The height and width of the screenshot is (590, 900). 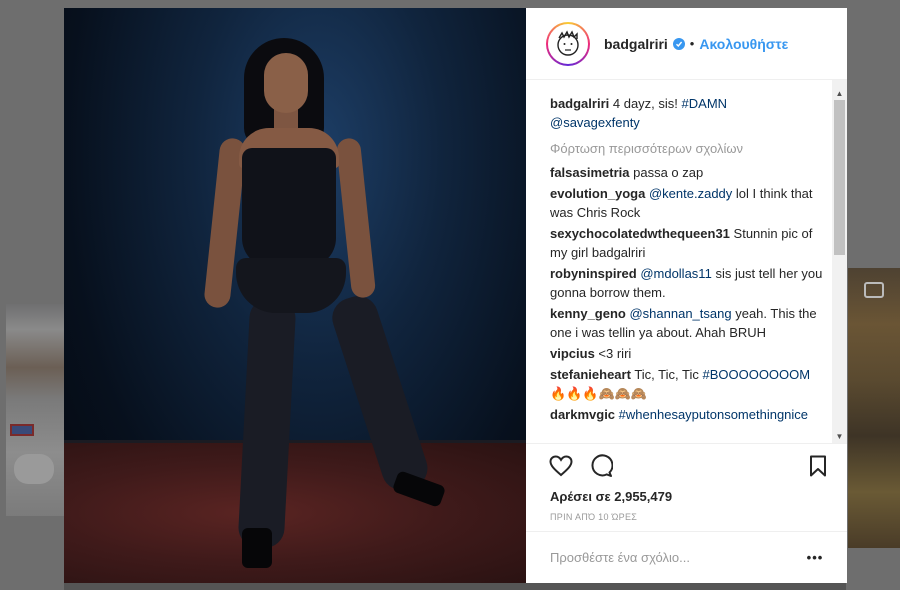 What do you see at coordinates (636, 44) in the screenshot?
I see `post-username: badgalriri` at bounding box center [636, 44].